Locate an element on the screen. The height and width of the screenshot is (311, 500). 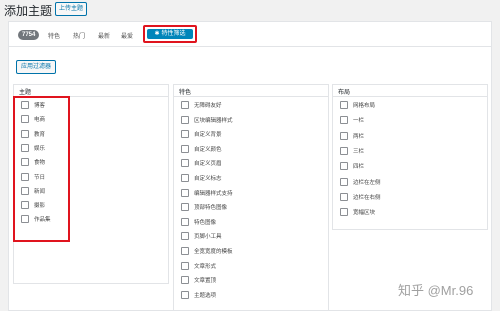
feature-filter-label: 特性筛选 is located at coordinates (173, 34).